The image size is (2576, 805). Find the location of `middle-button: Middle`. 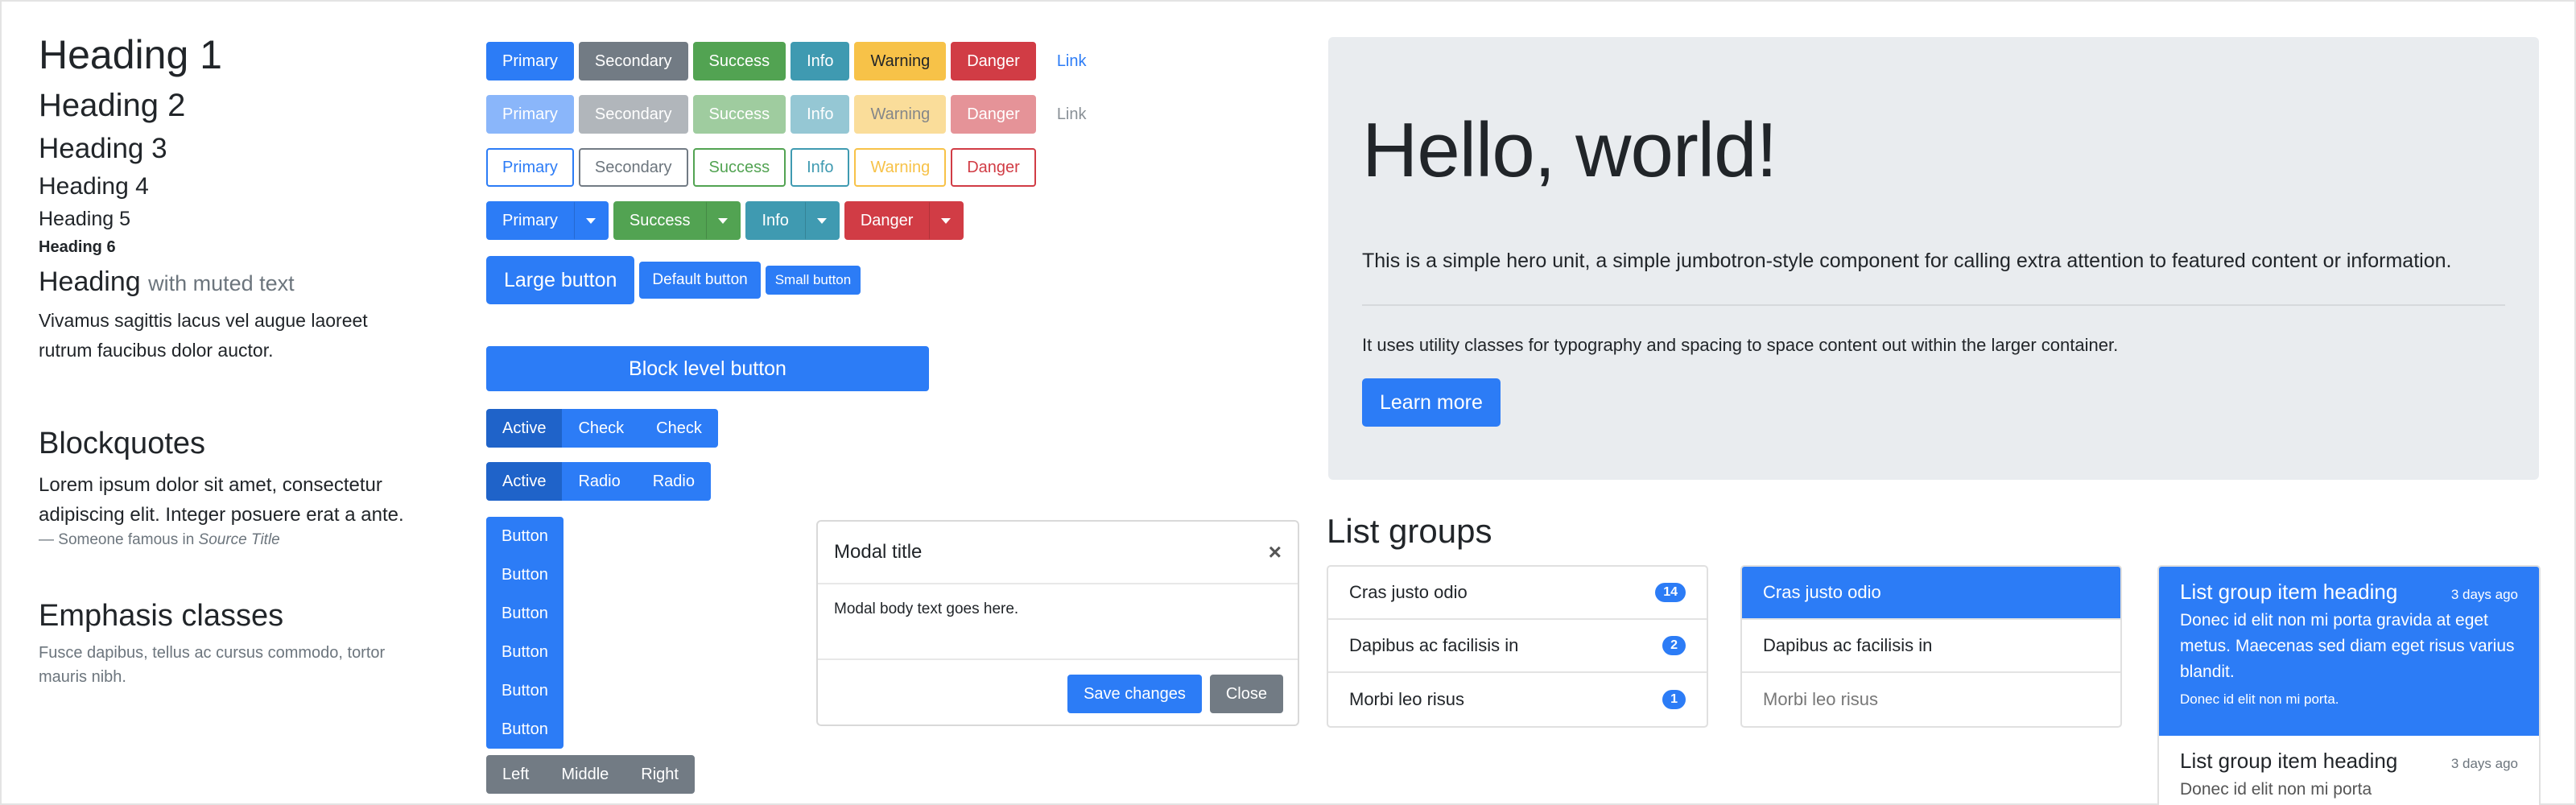

middle-button: Middle is located at coordinates (585, 774).